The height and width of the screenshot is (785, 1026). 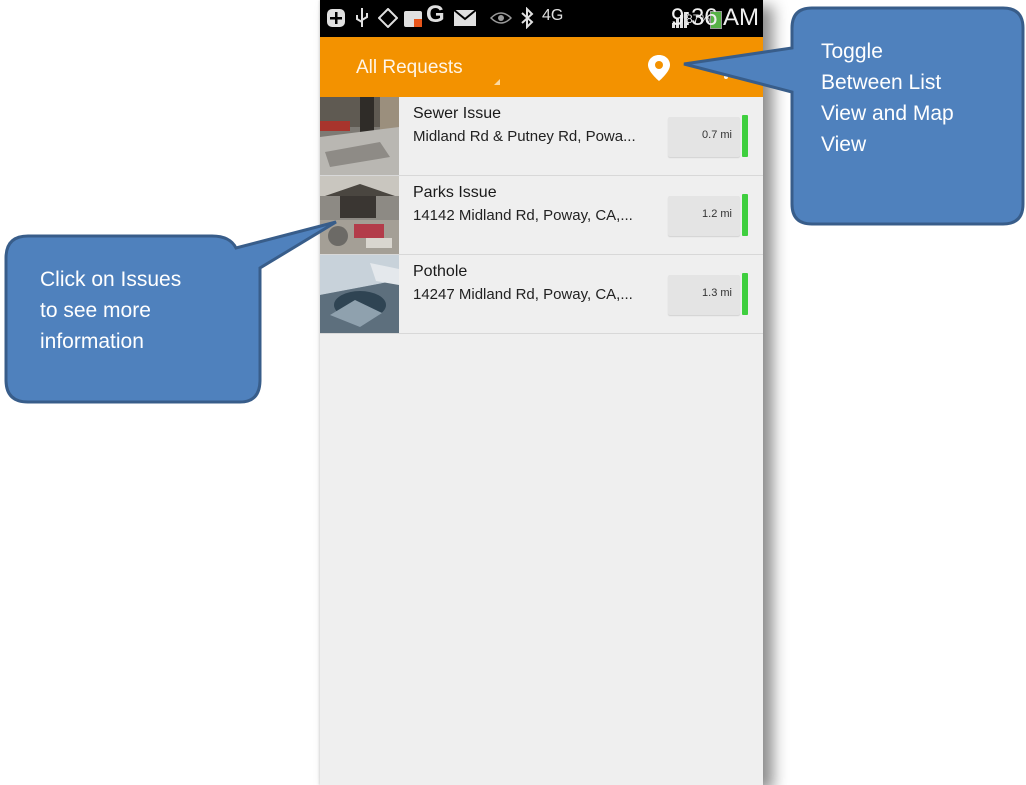 I want to click on callout-line: View, so click(x=844, y=144).